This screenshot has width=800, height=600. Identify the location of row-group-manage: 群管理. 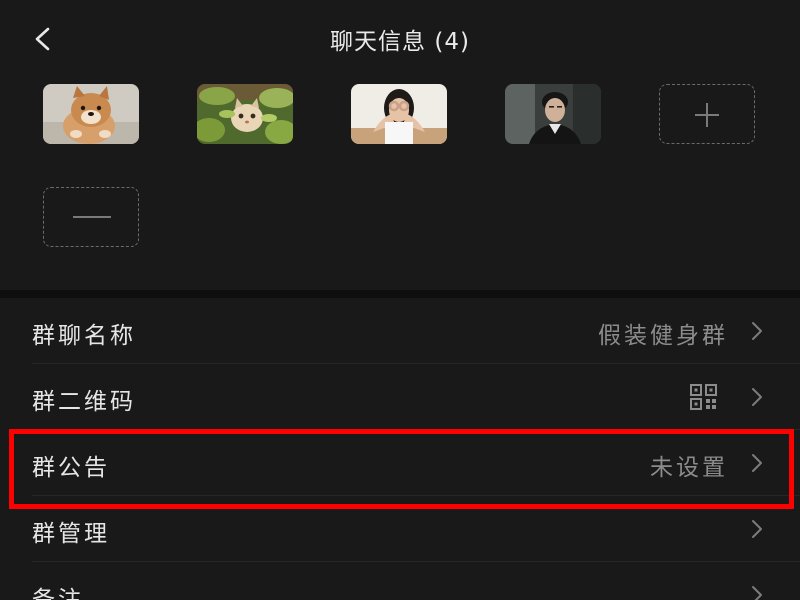
(400, 529).